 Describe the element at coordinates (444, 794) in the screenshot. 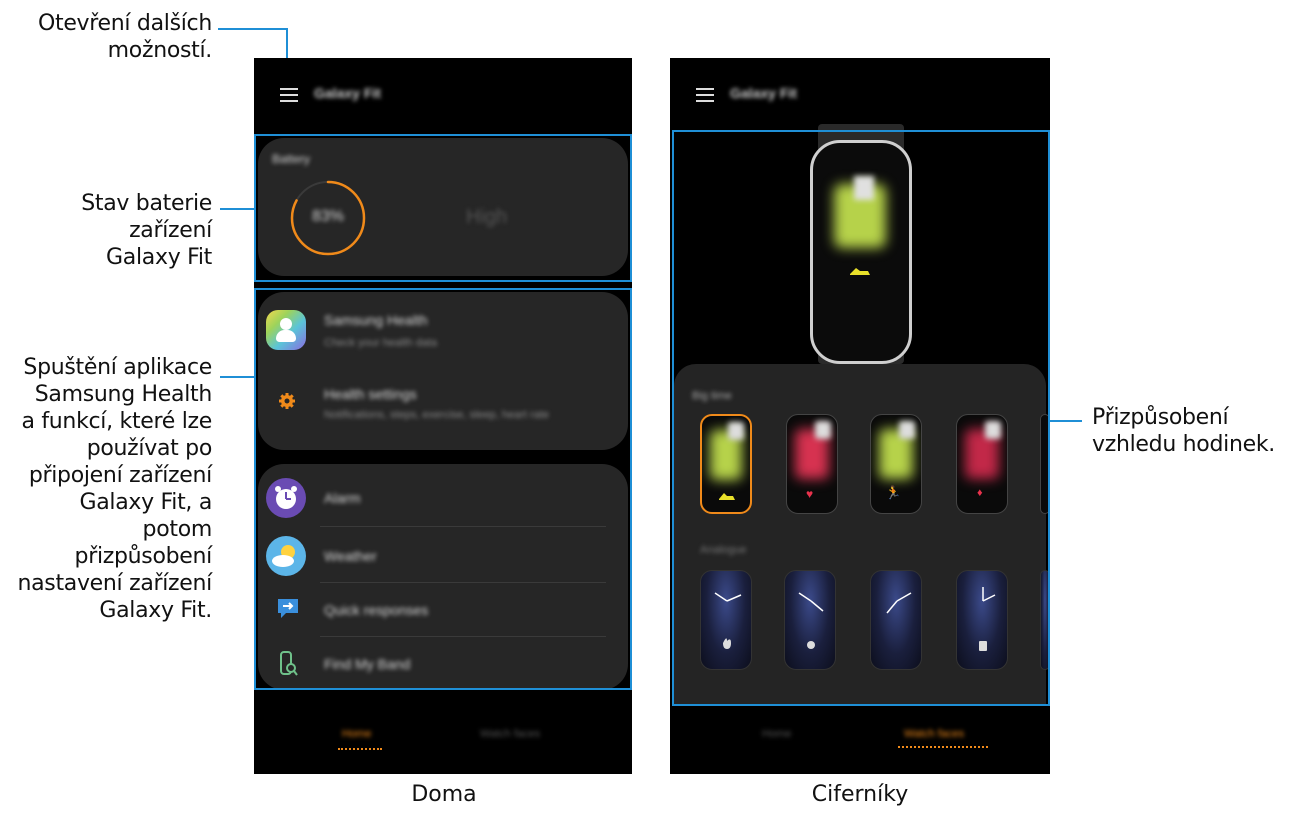

I see `caption-home: Doma` at that location.